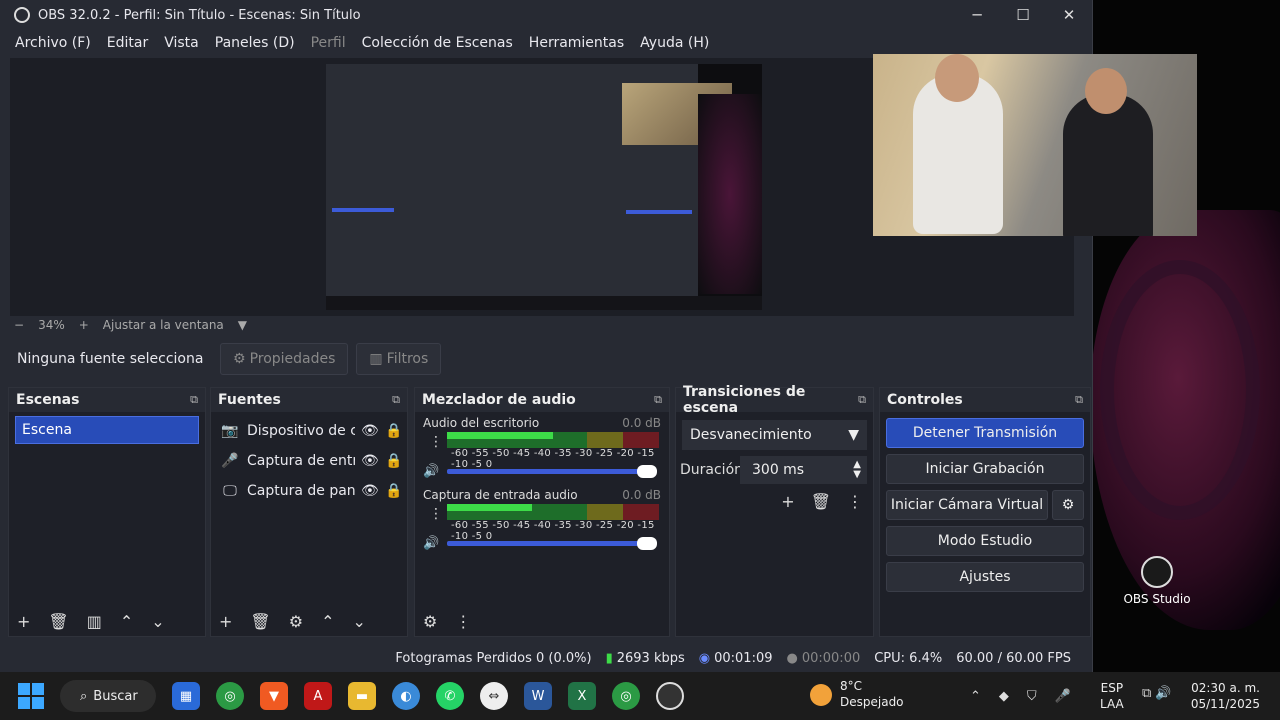 The width and height of the screenshot is (1280, 720). Describe the element at coordinates (260, 621) in the screenshot. I see `remove-source-icon: 🗑` at that location.